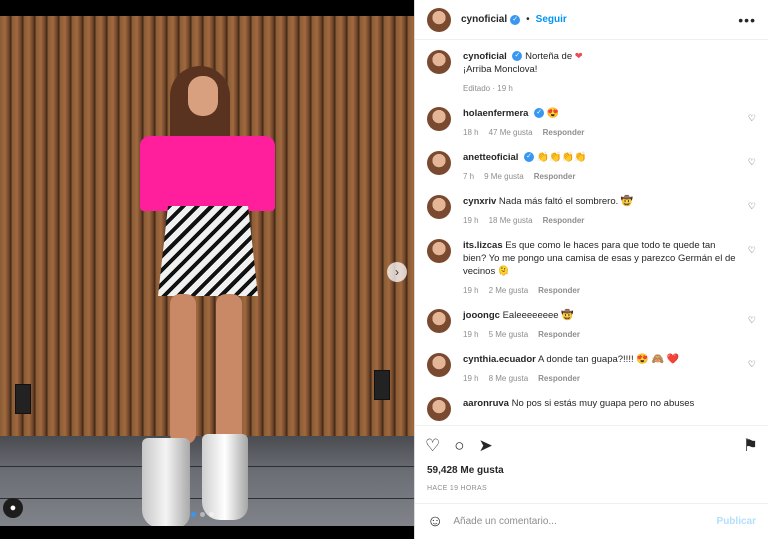  I want to click on caption-meta: Editado · 19 h, so click(488, 88).